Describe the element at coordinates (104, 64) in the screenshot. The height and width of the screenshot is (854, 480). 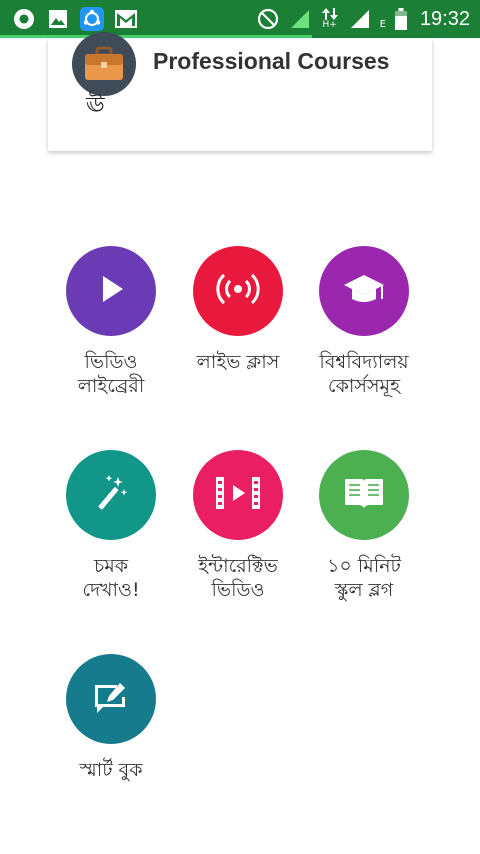
I see `briefcase-icon` at that location.